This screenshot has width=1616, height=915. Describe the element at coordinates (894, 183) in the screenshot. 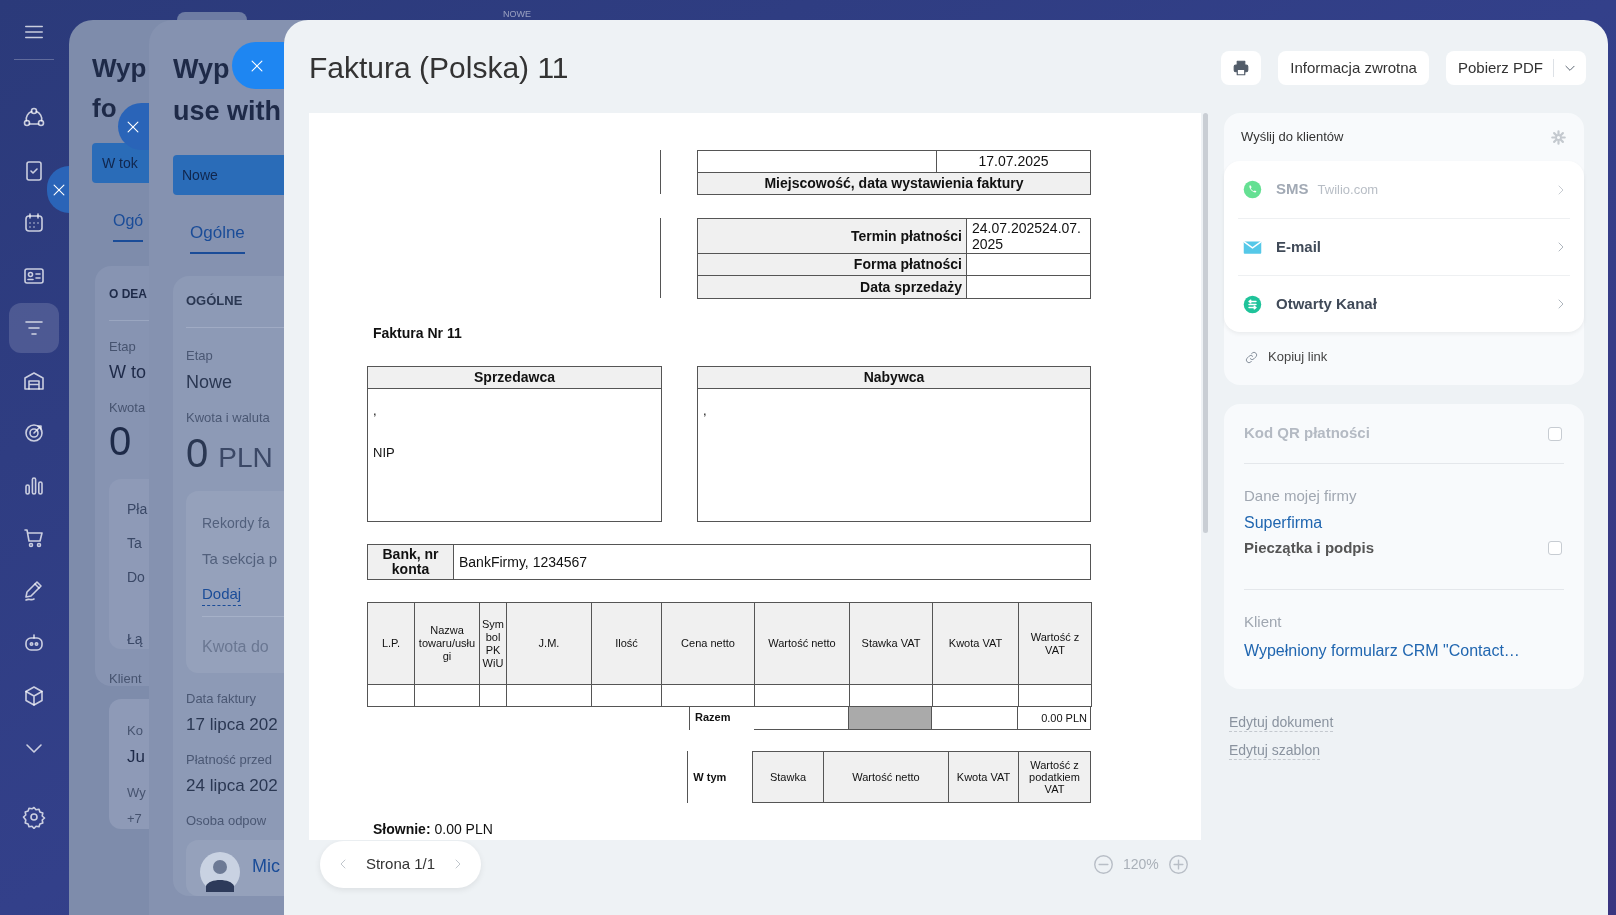

I see `table-cell: Miejscowość, data wystawienia faktury` at that location.